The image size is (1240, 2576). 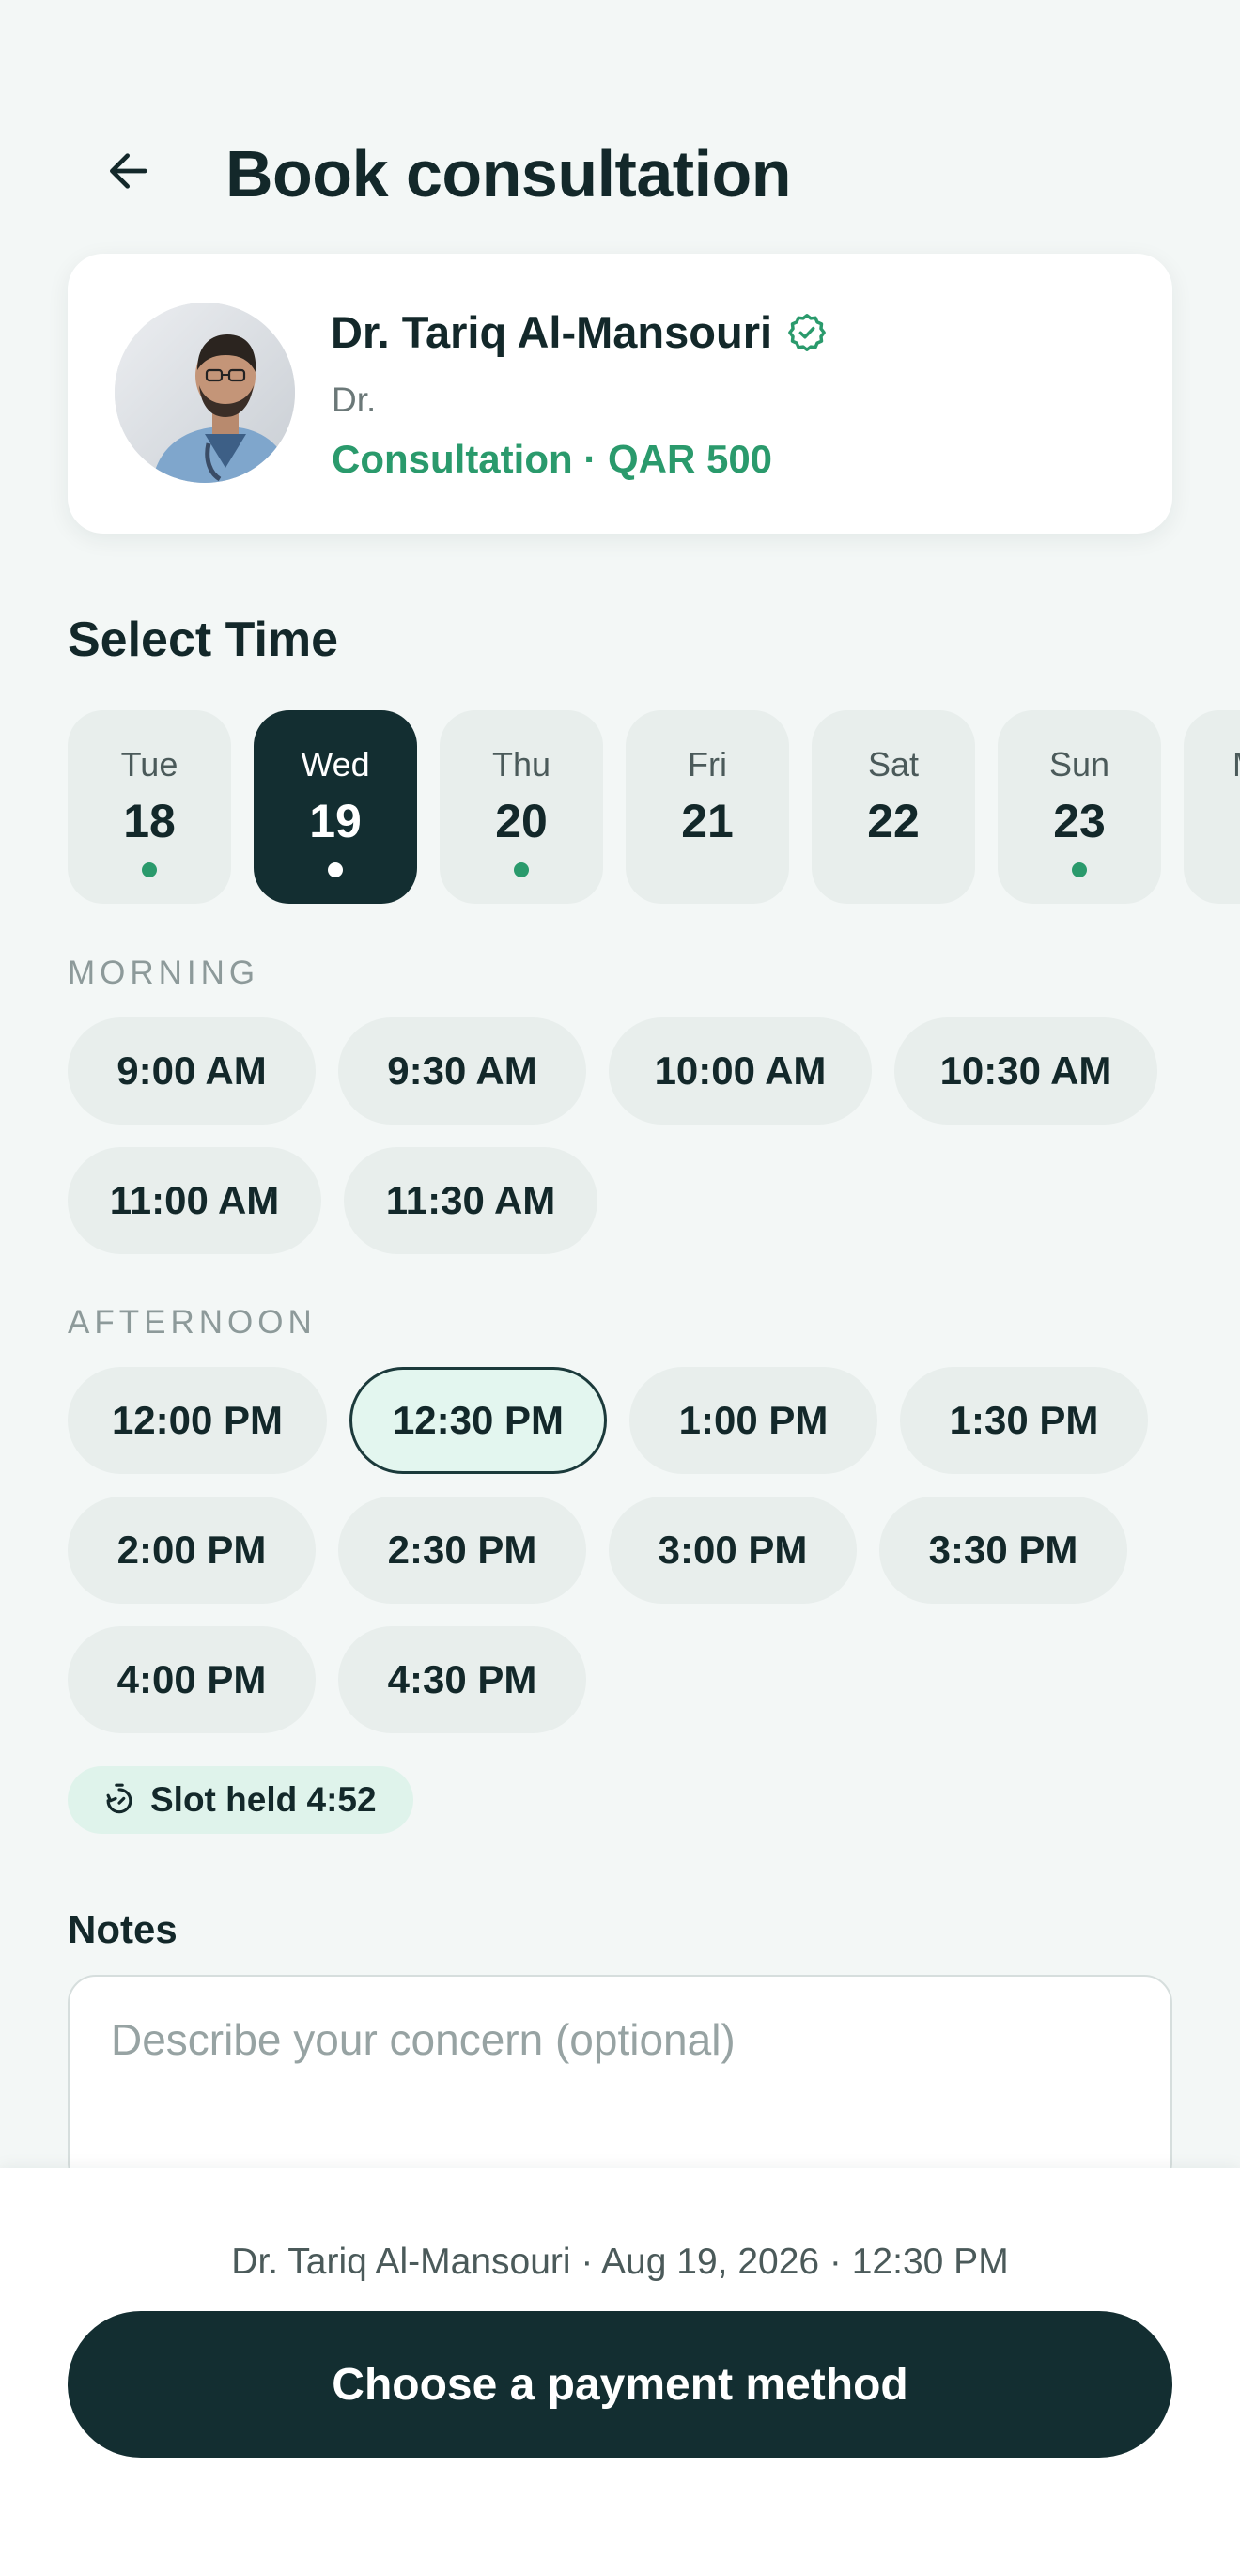 What do you see at coordinates (1025, 1071) in the screenshot?
I see `time-slot: 10:30 AM` at bounding box center [1025, 1071].